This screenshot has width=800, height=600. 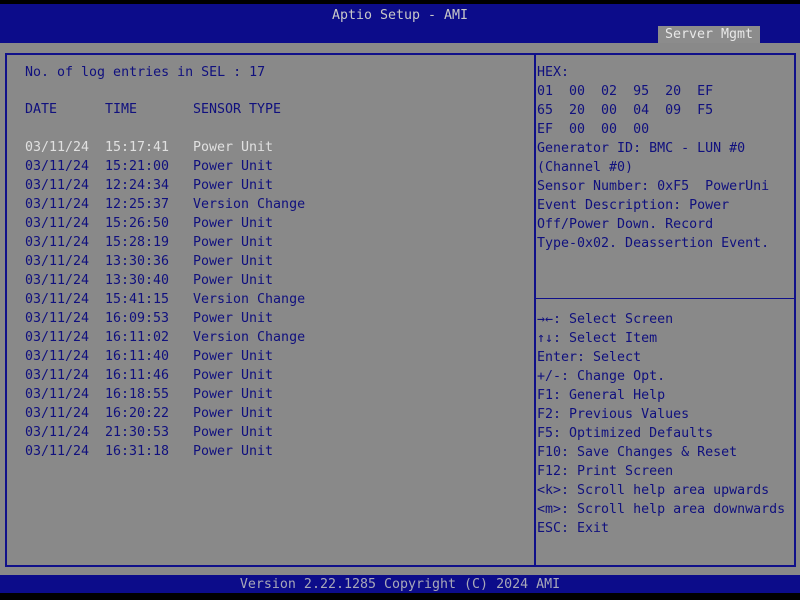 I want to click on help-line: F12: Print Screen, so click(x=605, y=471).